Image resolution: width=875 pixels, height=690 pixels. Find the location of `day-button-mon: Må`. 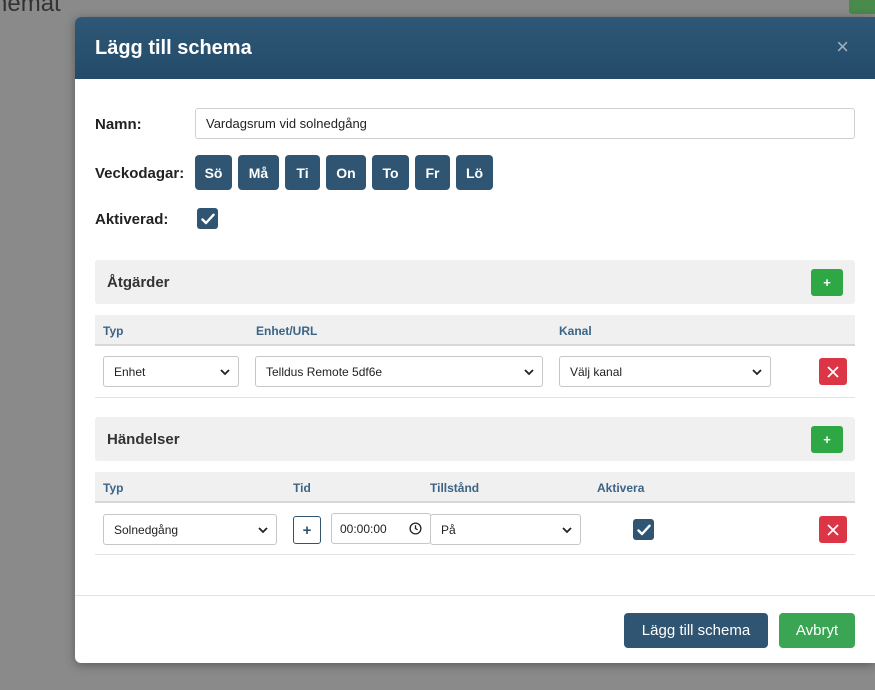

day-button-mon: Må is located at coordinates (258, 172).